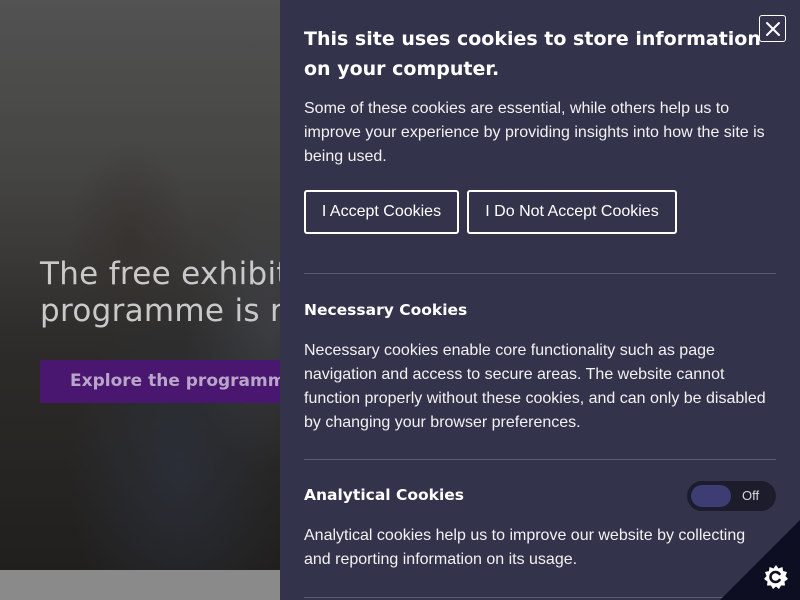 This screenshot has height=600, width=800. What do you see at coordinates (572, 212) in the screenshot?
I see `decline-cookies-button: I Do Not Accept Cookies` at bounding box center [572, 212].